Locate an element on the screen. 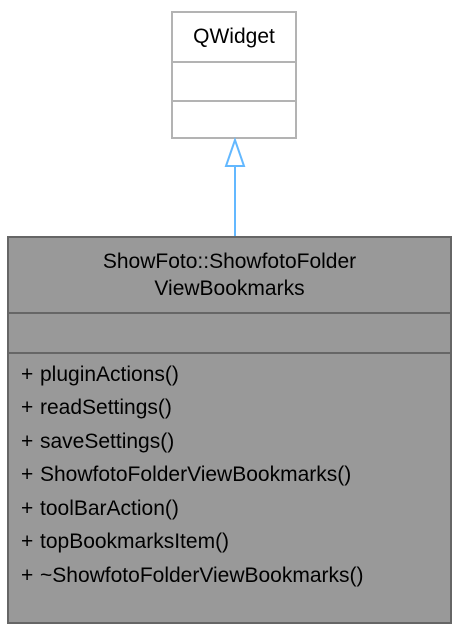  derived-class-name-line2: ViewBookmarks is located at coordinates (229, 288).